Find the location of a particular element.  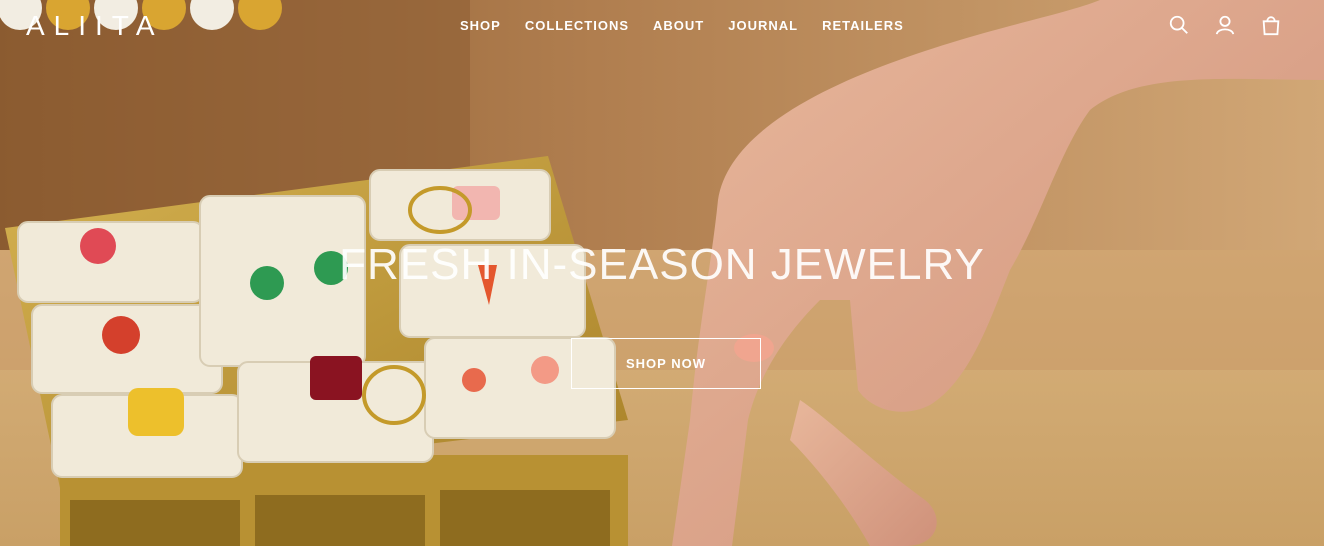

header-icons is located at coordinates (1226, 26).